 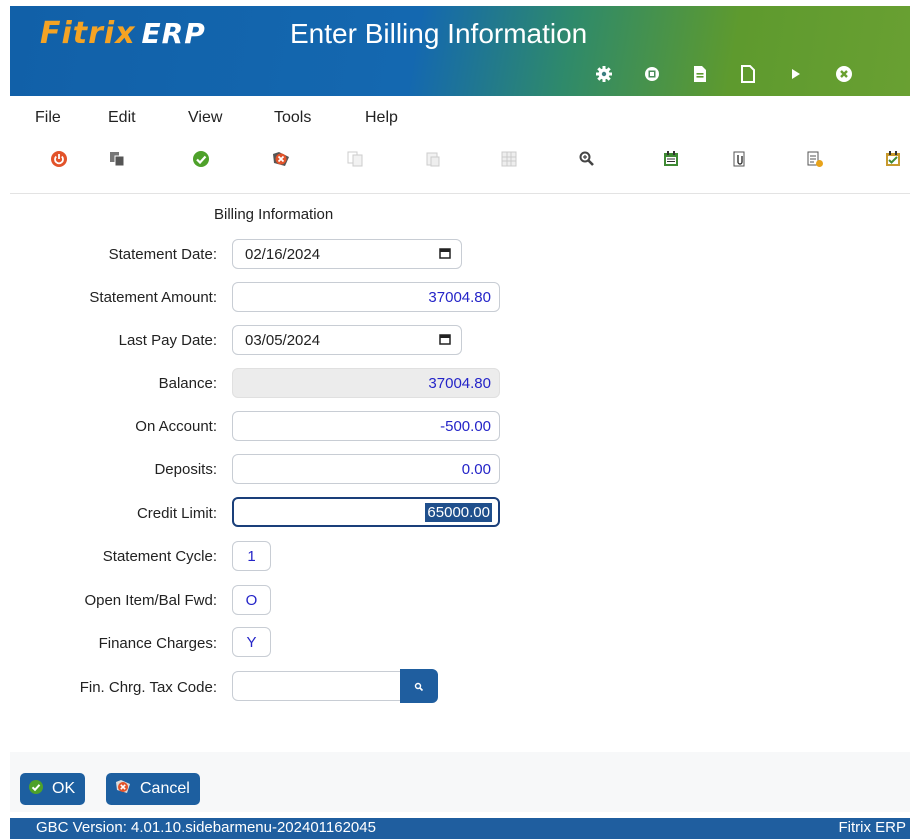 I want to click on paste-icon, so click(x=433, y=159).